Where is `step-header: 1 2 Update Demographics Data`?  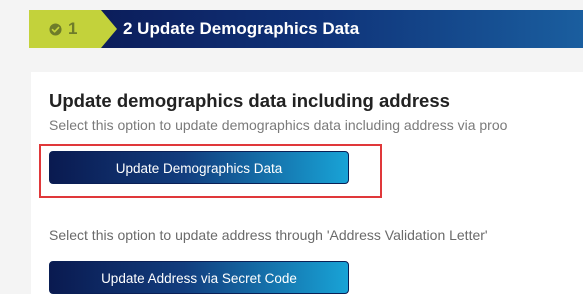 step-header: 1 2 Update Demographics Data is located at coordinates (306, 29).